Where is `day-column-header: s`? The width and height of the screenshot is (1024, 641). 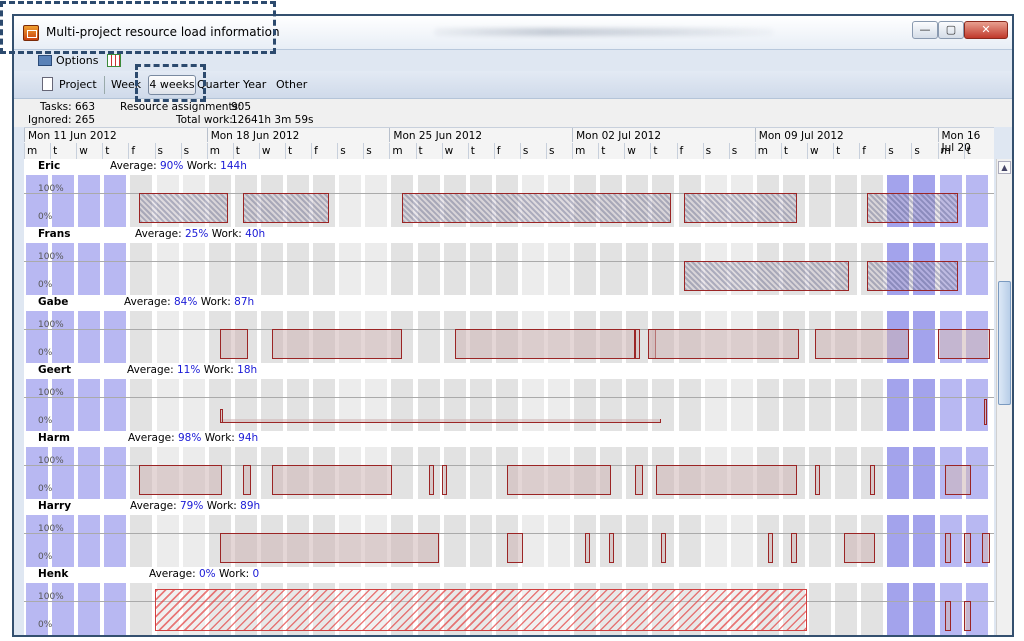
day-column-header: s is located at coordinates (898, 151).